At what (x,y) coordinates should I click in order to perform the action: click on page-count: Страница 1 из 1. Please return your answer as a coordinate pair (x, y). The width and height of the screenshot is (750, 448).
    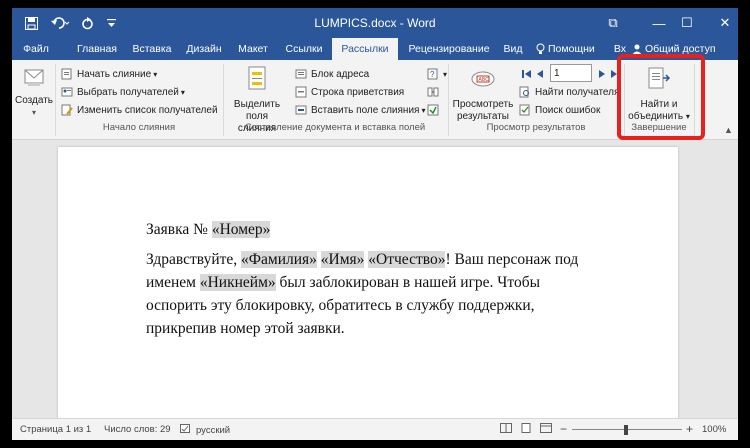
    Looking at the image, I should click on (55, 429).